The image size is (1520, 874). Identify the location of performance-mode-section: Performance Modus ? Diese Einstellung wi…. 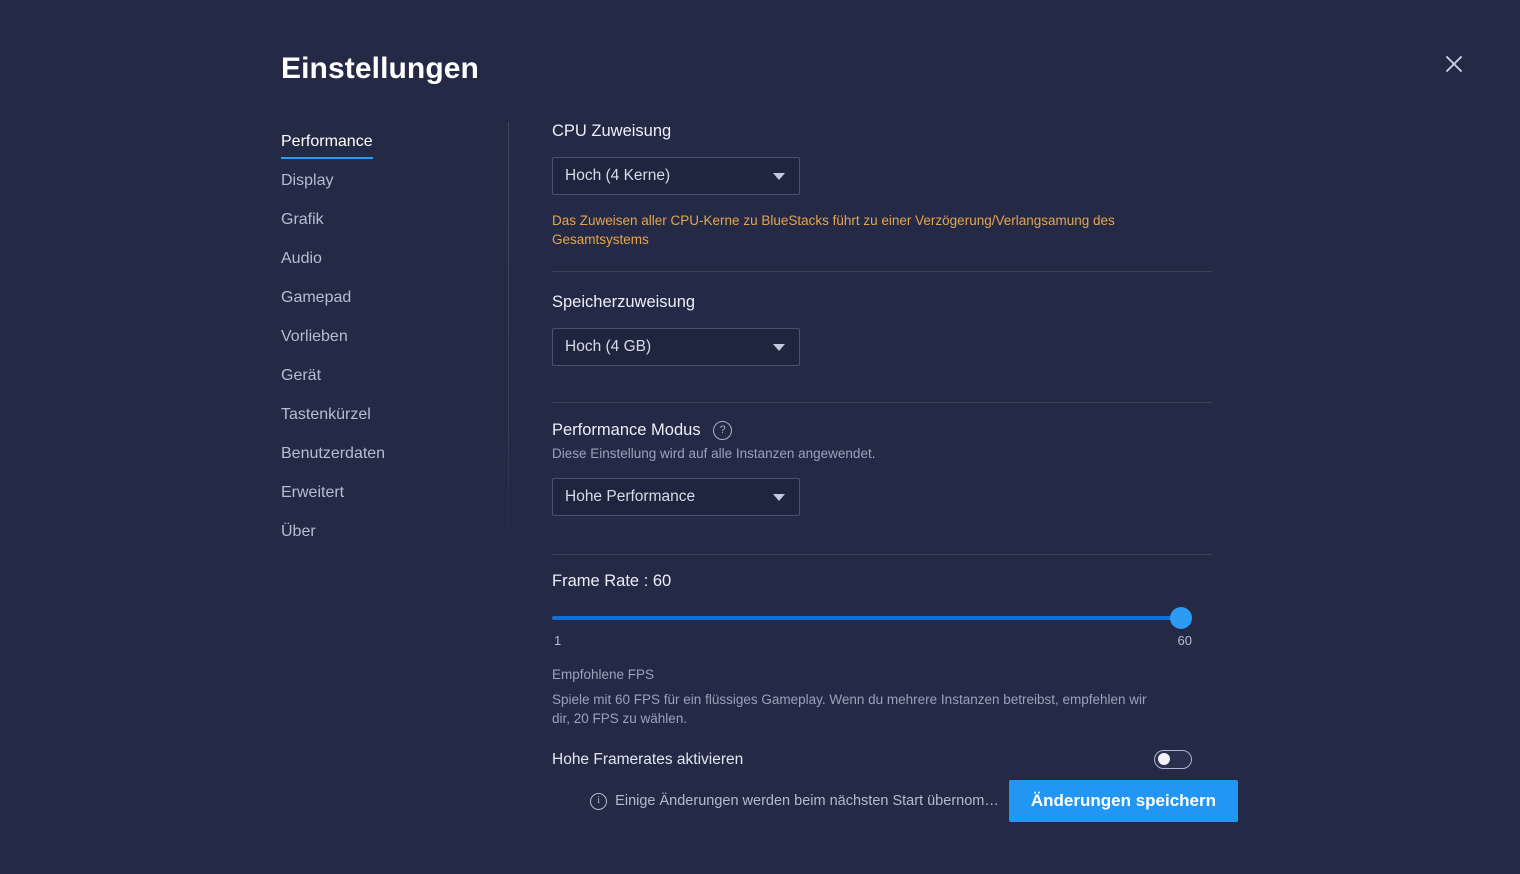
(882, 468).